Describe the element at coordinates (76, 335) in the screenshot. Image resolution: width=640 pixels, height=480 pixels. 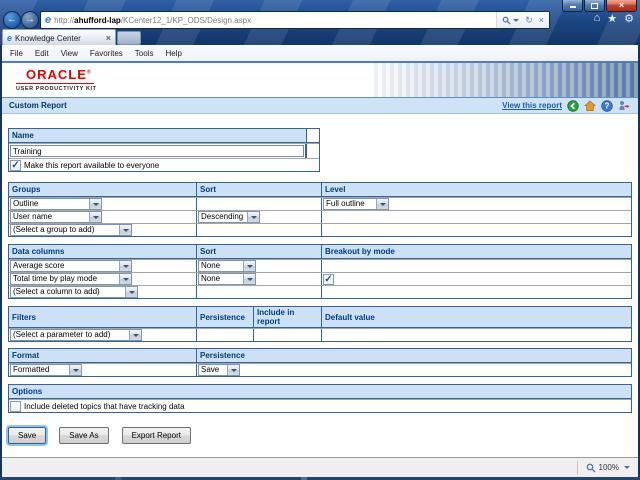
I see `add-parameter-select: (Select a parameter to add)` at that location.